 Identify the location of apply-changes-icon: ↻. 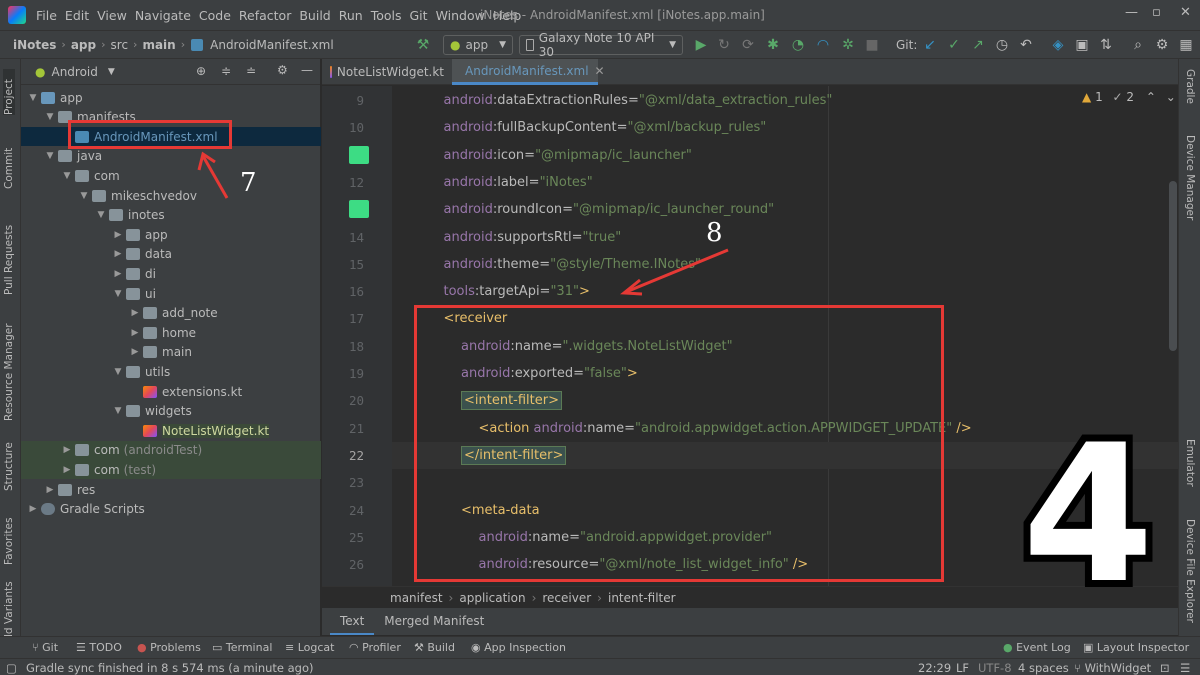
(724, 45).